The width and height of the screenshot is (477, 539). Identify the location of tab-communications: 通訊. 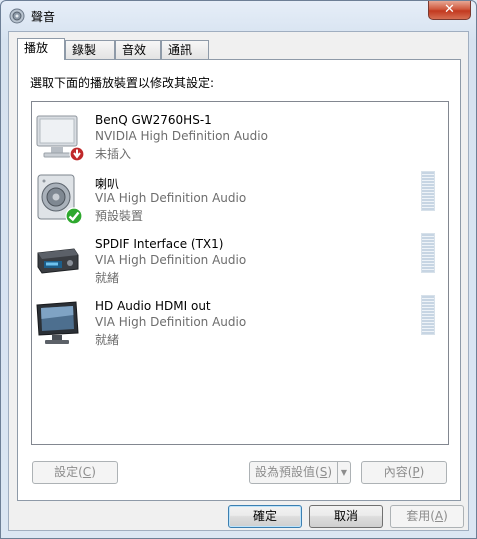
(185, 49).